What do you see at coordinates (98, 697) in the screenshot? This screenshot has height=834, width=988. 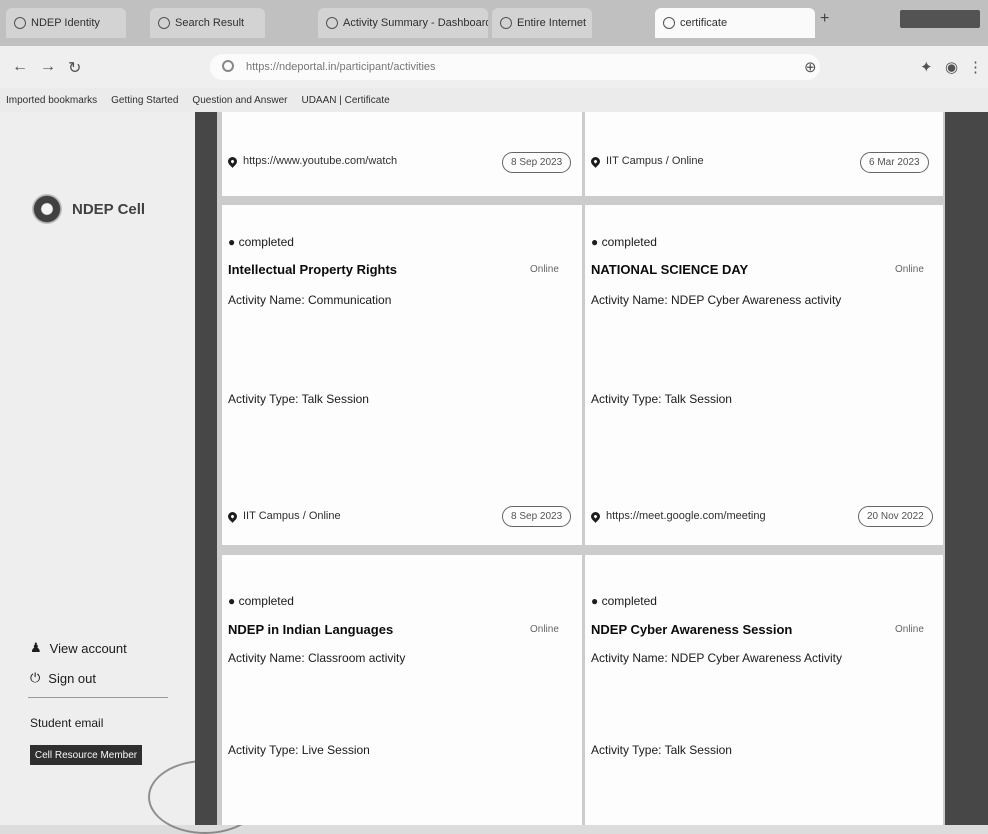 I see `sidebar-divider` at bounding box center [98, 697].